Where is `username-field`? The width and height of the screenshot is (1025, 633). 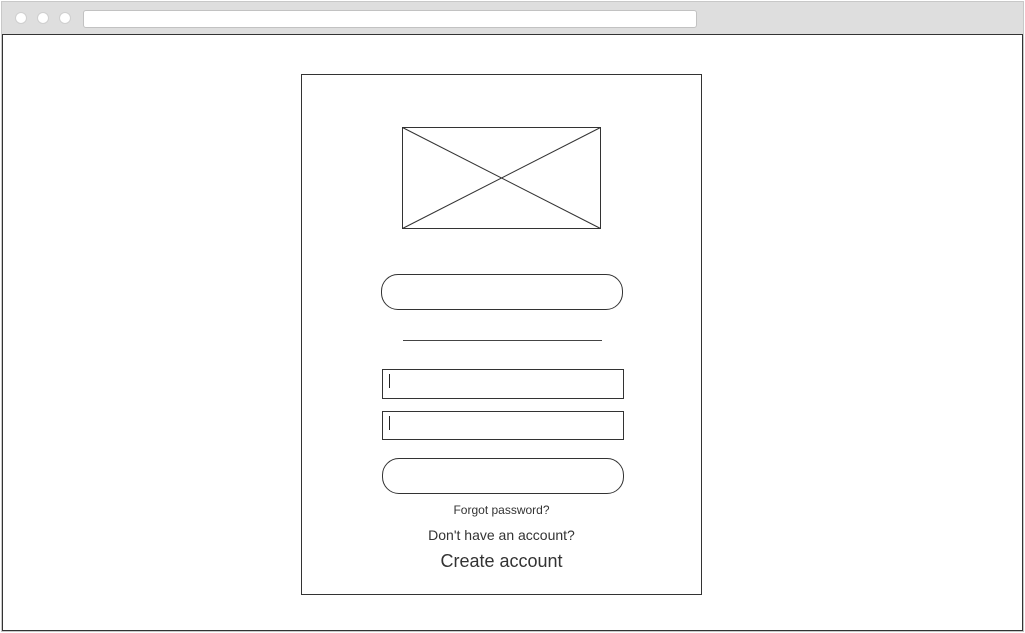 username-field is located at coordinates (503, 384).